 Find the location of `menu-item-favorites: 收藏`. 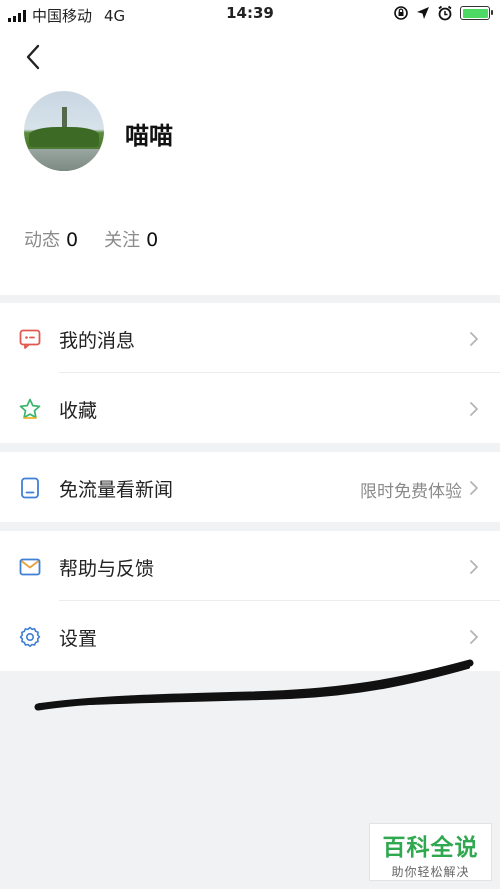

menu-item-favorites: 收藏 is located at coordinates (250, 408).